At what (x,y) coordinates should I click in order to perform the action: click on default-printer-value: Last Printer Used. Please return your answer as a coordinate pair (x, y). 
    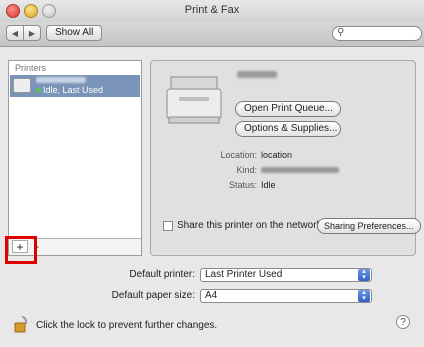
    Looking at the image, I should click on (244, 274).